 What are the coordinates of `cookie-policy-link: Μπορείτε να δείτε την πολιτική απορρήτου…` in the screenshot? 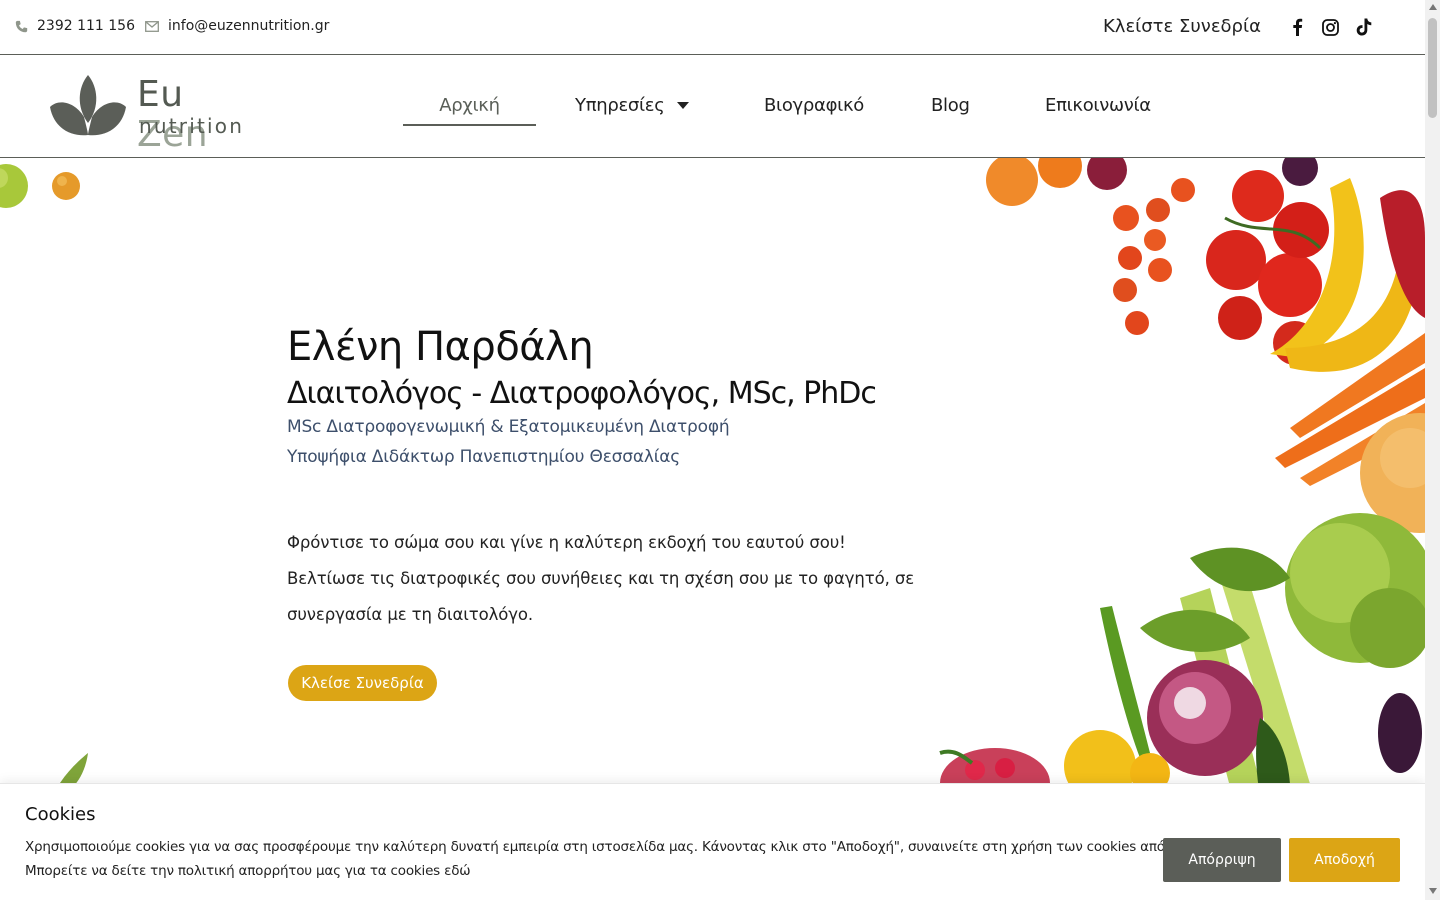 It's located at (248, 871).